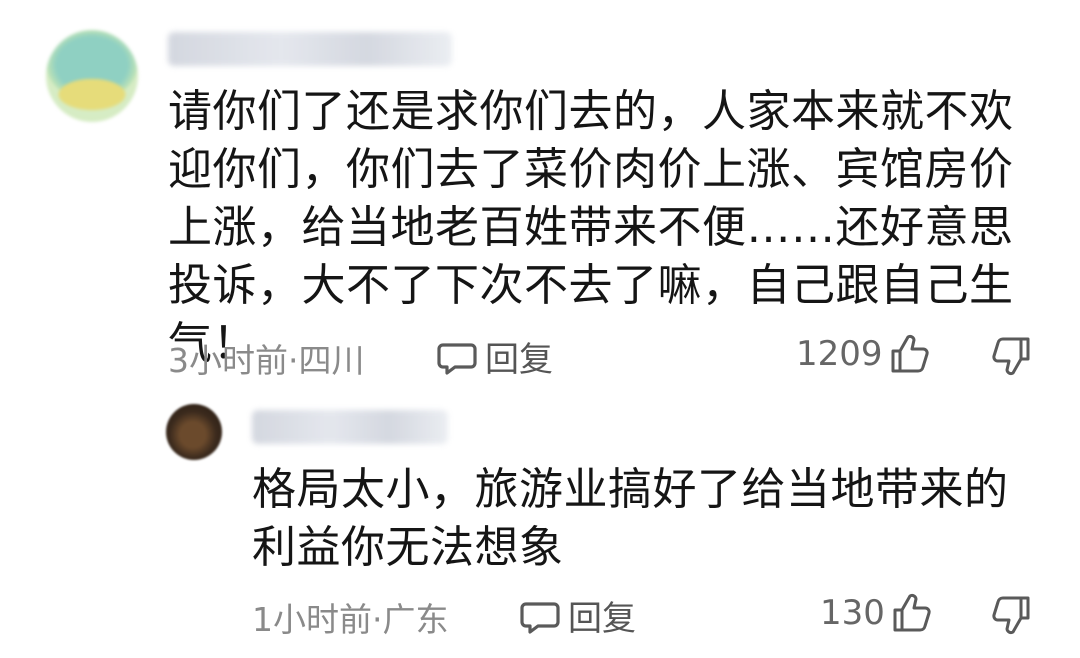  What do you see at coordinates (266, 360) in the screenshot?
I see `comment-meta: 3小时前·四川` at bounding box center [266, 360].